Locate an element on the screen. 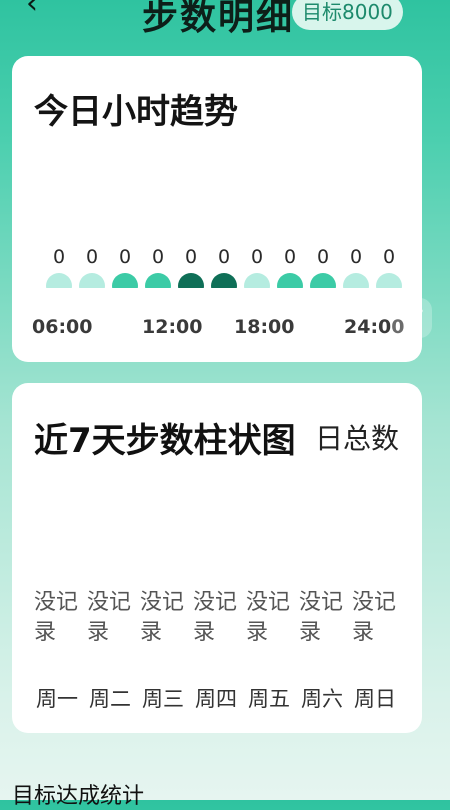 This screenshot has width=450, height=810. top-bar: ‹ 步数明细 目标8000 is located at coordinates (225, 20).